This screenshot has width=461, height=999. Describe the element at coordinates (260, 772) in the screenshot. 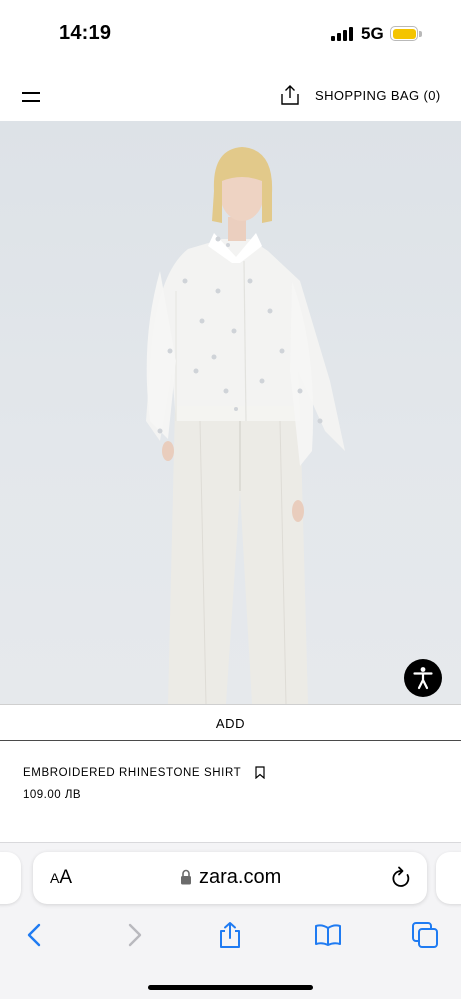

I see `bookmark-icon` at that location.